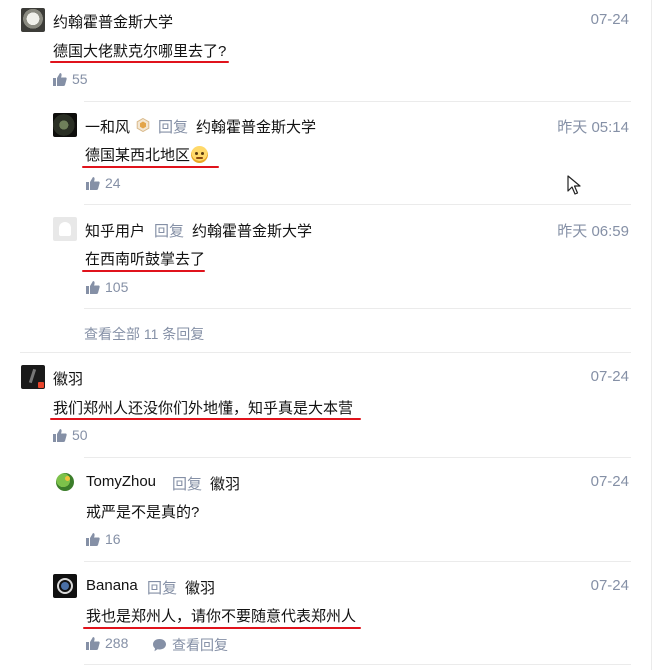 This screenshot has height=670, width=655. I want to click on comment-text: 德国某西北地区, so click(147, 154).